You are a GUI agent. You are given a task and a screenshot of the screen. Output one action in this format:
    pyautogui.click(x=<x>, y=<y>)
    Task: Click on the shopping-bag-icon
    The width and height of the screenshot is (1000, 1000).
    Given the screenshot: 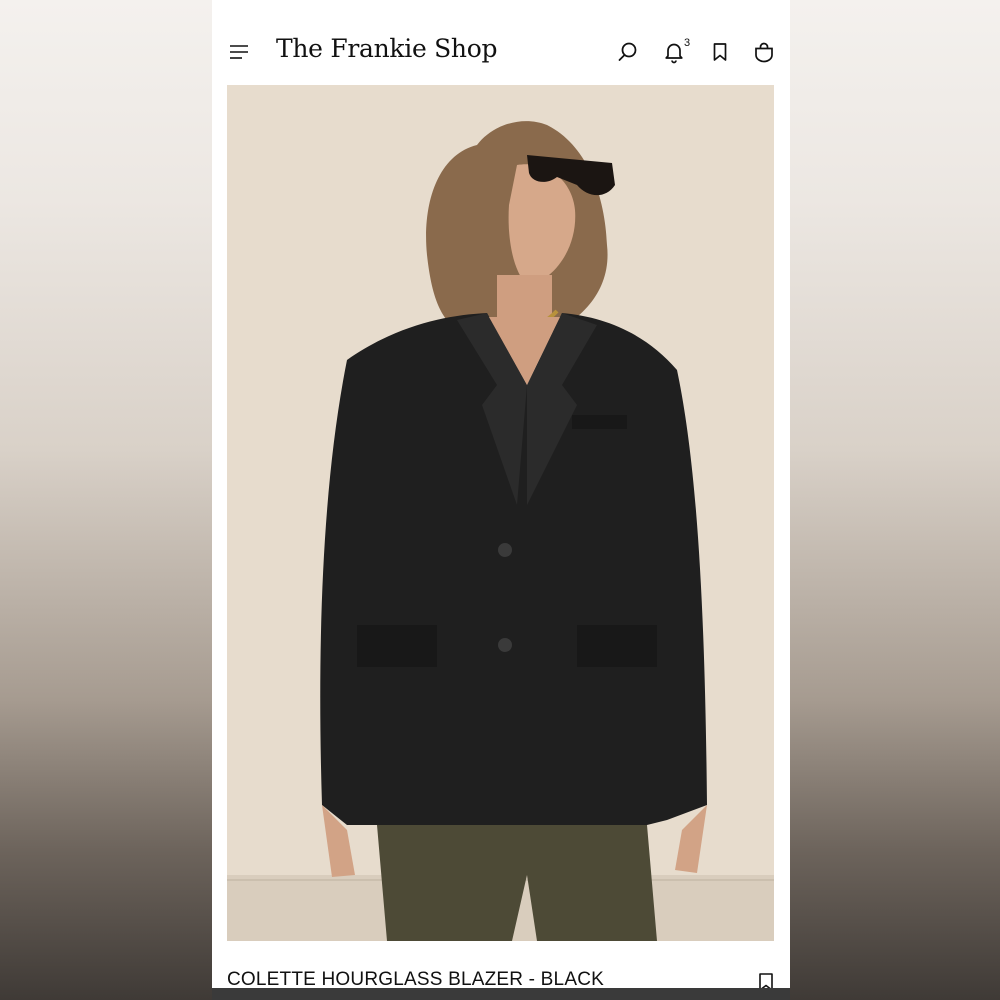 What is the action you would take?
    pyautogui.click(x=764, y=52)
    